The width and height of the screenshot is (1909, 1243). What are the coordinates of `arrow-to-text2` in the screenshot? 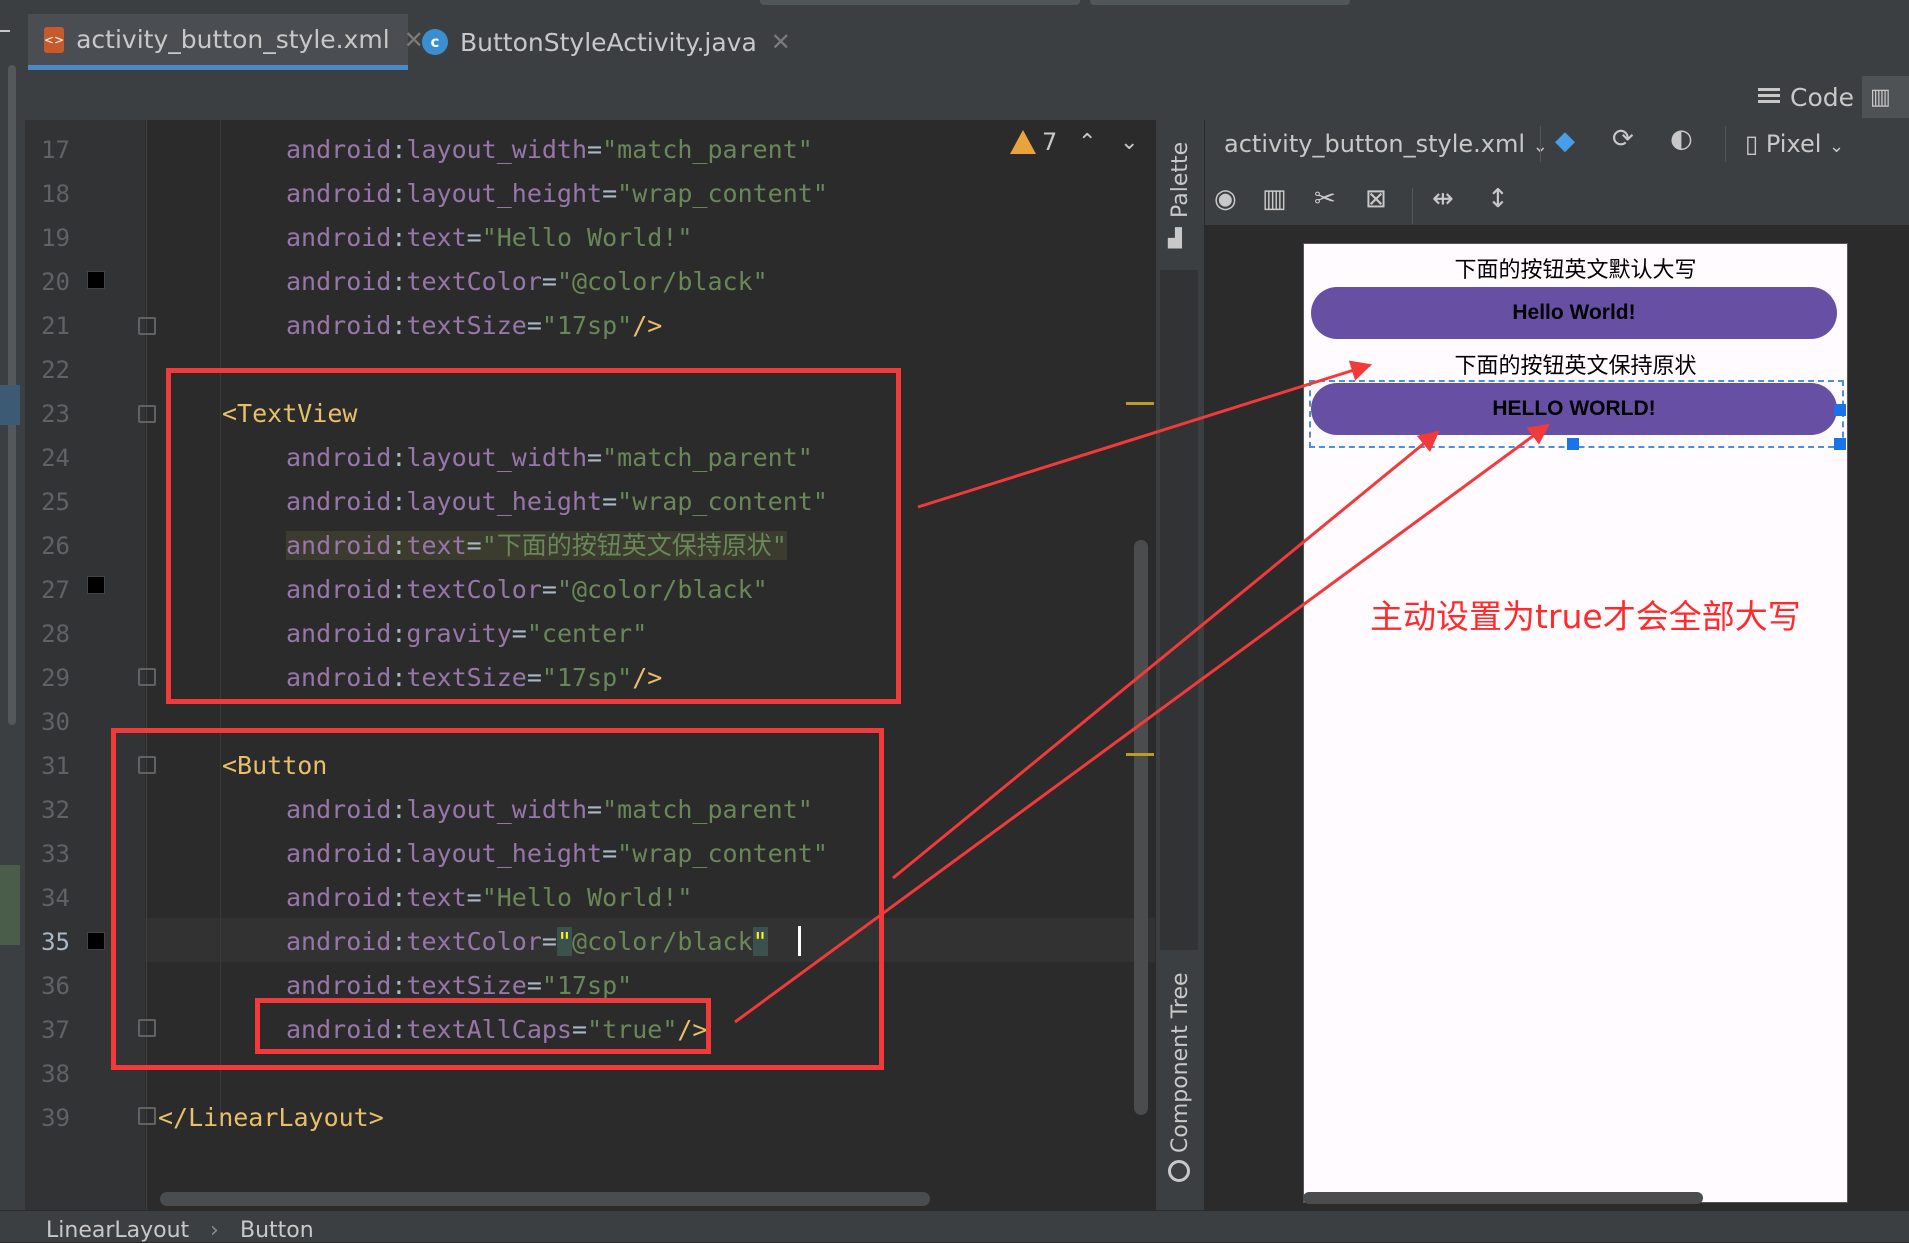 It's located at (1145, 434).